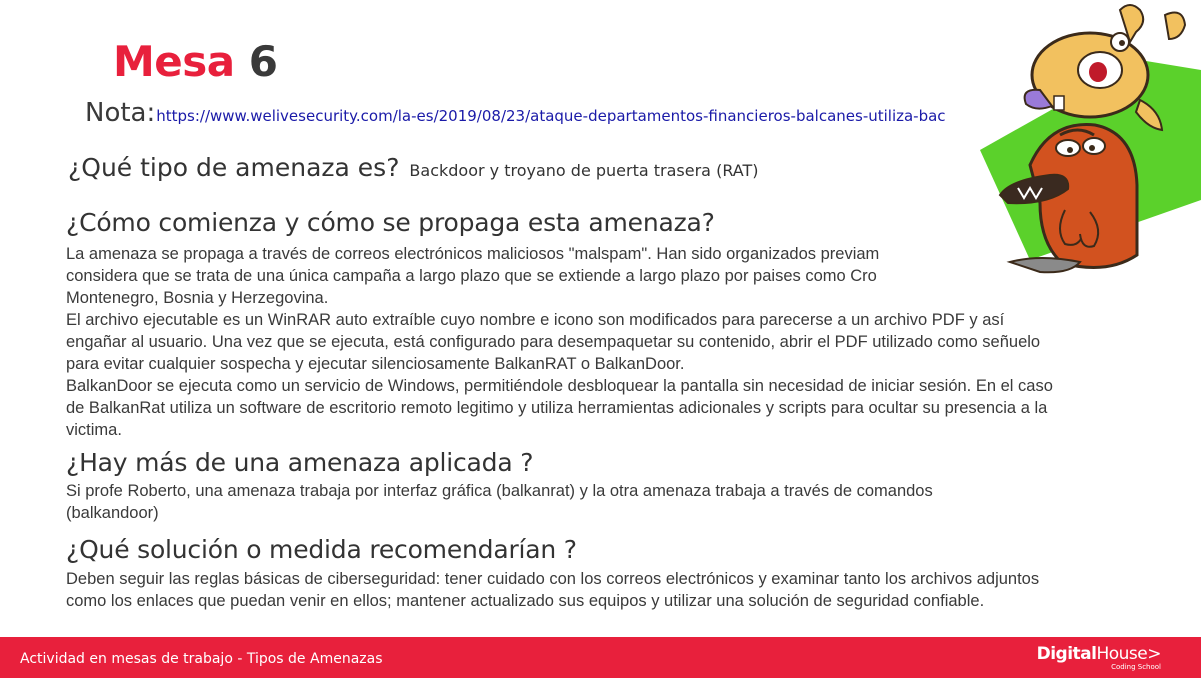 This screenshot has height=678, width=1201. What do you see at coordinates (94, 430) in the screenshot?
I see `answer-line: victima.` at bounding box center [94, 430].